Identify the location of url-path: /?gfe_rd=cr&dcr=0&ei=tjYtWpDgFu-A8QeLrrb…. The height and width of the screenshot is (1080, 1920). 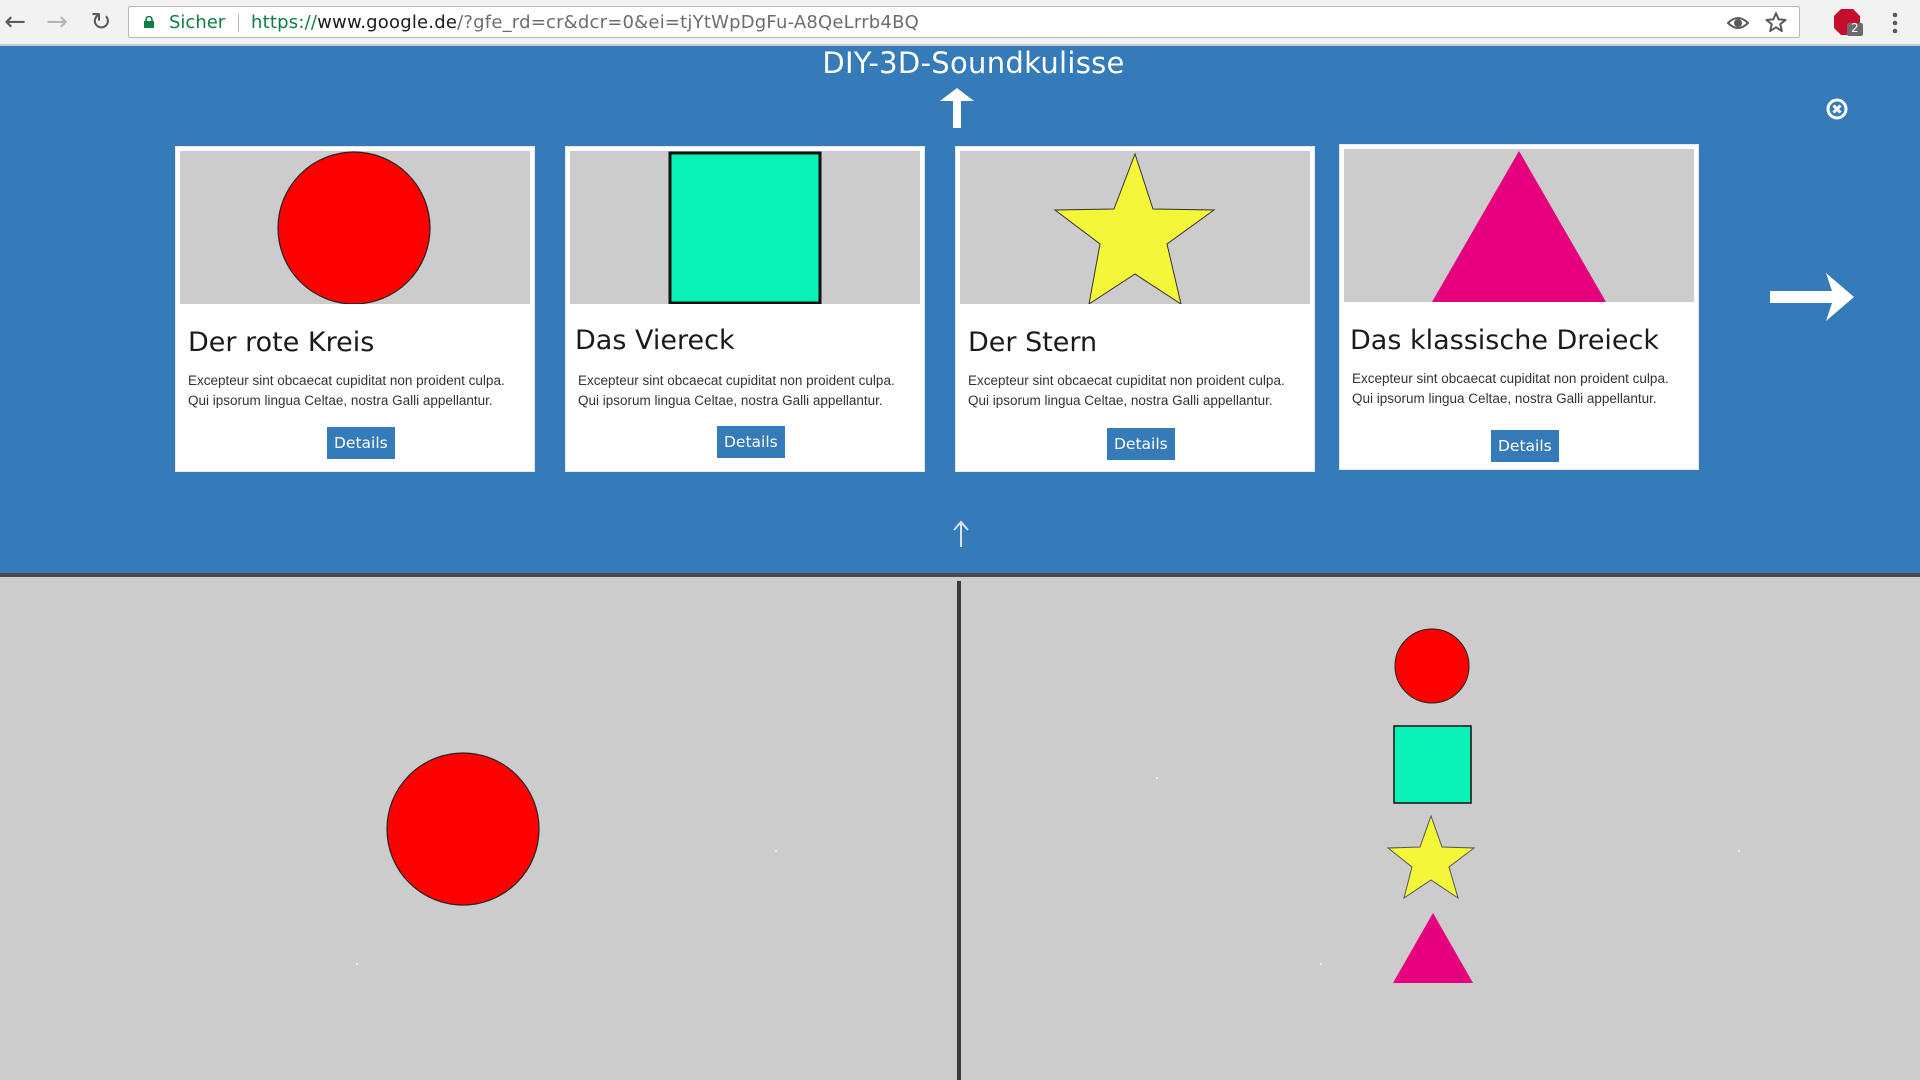
(688, 22).